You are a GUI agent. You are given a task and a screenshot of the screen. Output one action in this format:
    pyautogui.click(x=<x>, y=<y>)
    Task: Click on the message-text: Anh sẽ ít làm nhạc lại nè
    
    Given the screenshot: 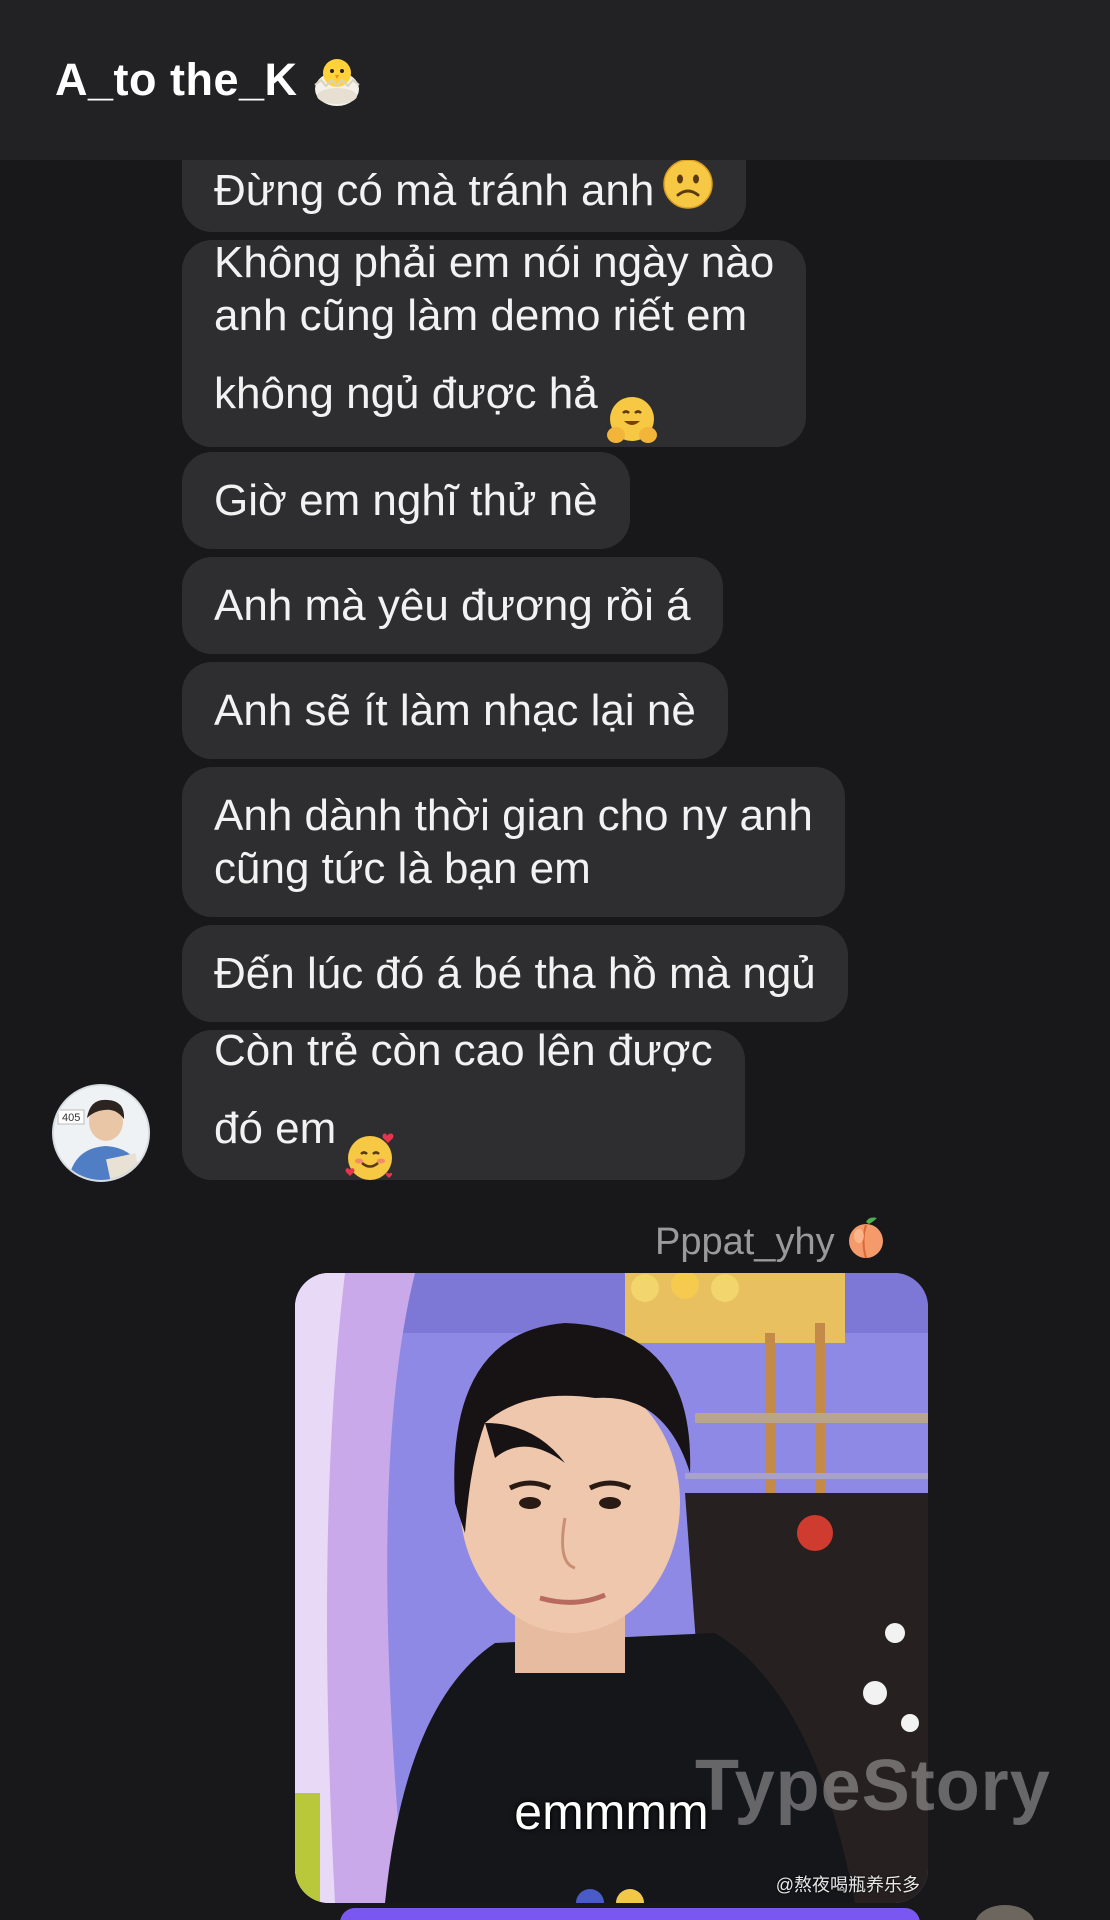 What is the action you would take?
    pyautogui.click(x=455, y=710)
    